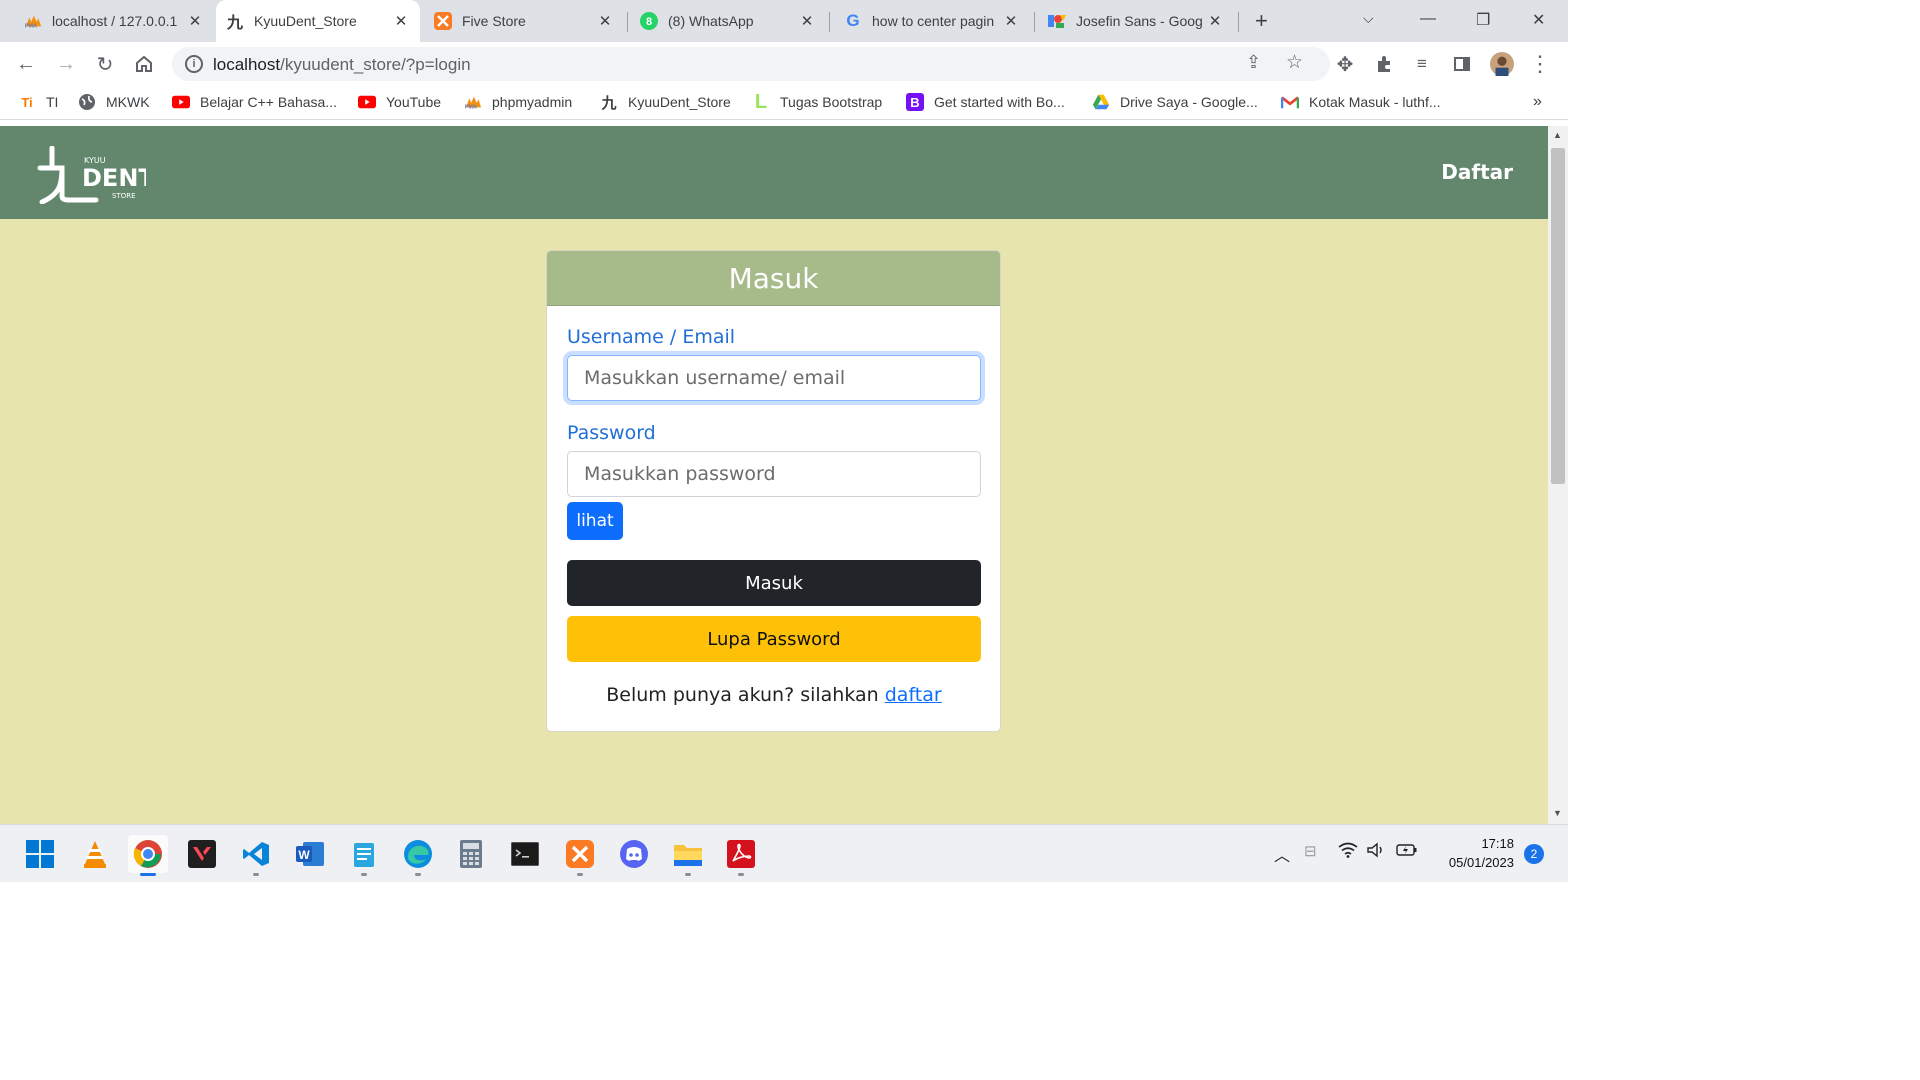 This screenshot has width=1920, height=1080. What do you see at coordinates (471, 854) in the screenshot?
I see `calculator-icon` at bounding box center [471, 854].